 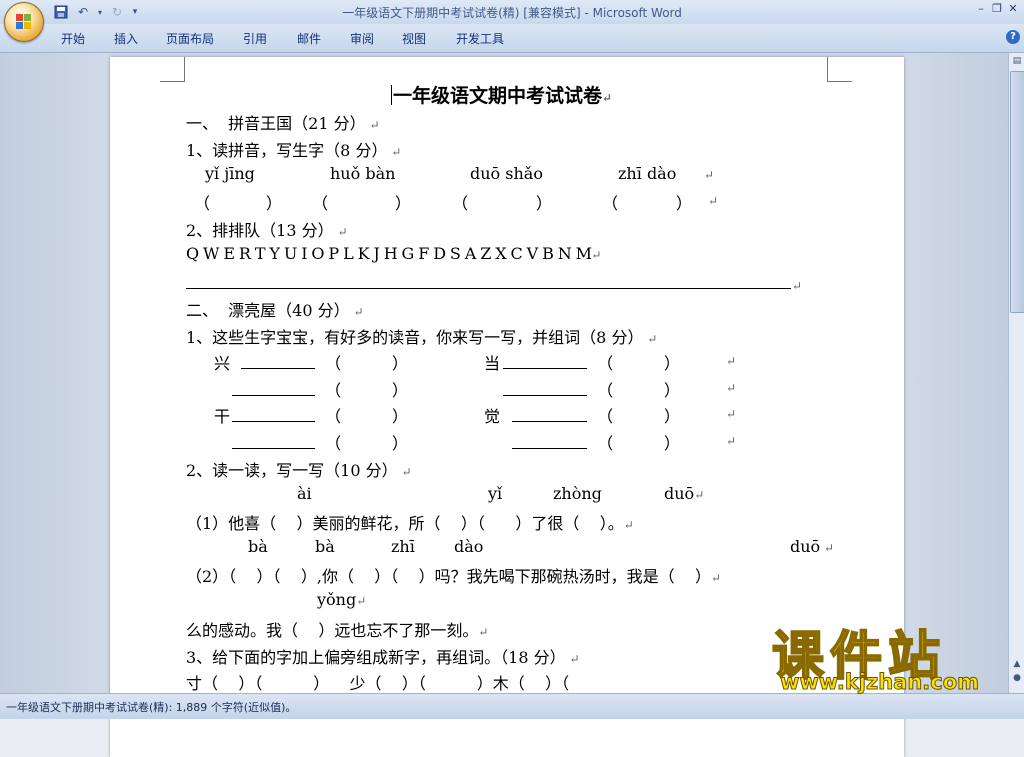 I want to click on blank-row-4-right: （ ）, so click(x=596, y=442).